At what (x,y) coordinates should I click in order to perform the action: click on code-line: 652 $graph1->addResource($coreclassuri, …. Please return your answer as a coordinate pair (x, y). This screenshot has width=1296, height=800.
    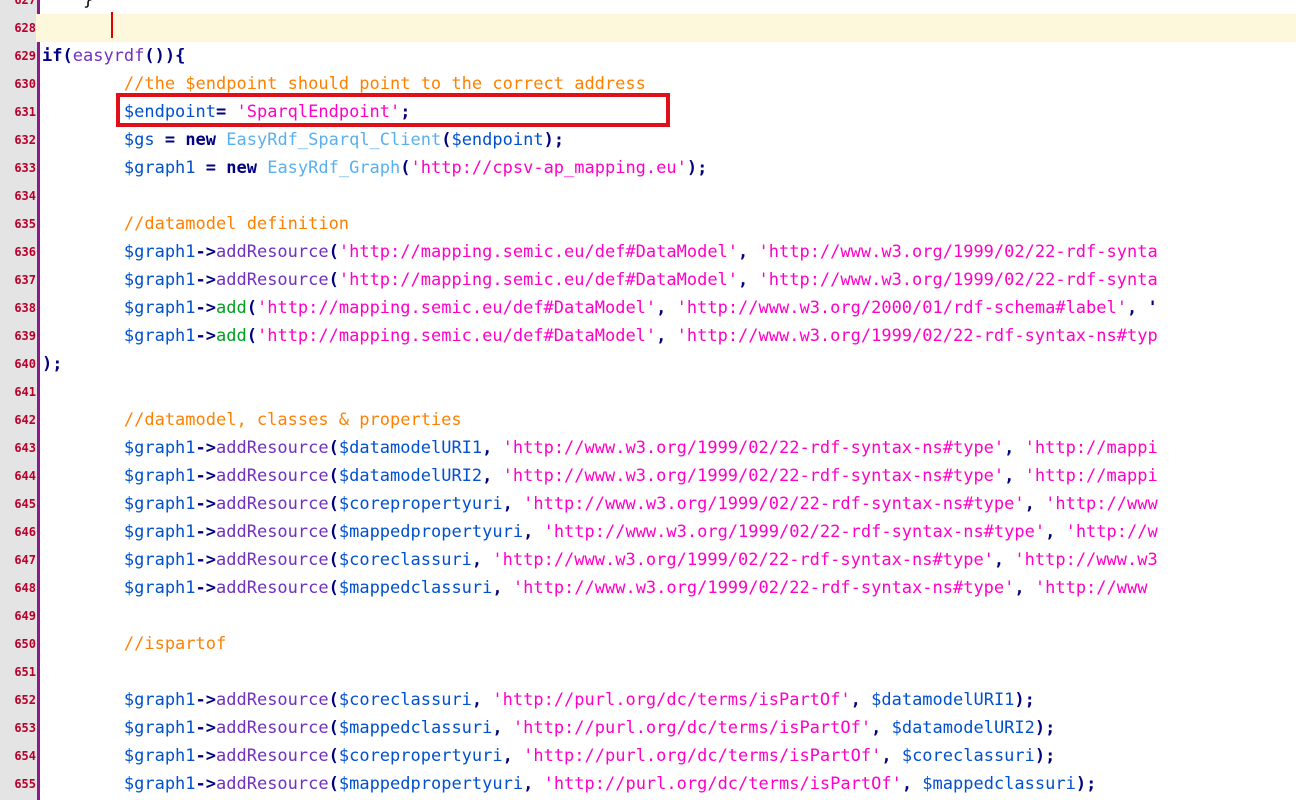
    Looking at the image, I should click on (648, 700).